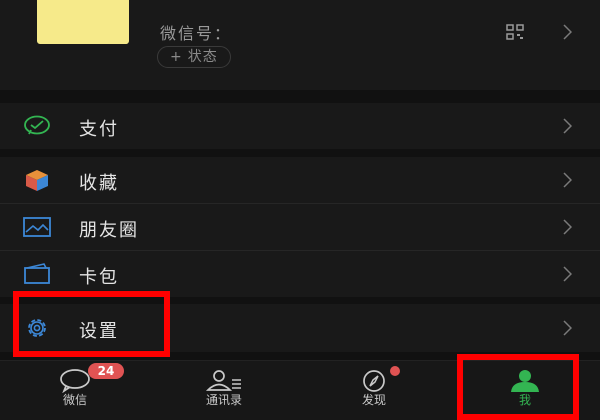  I want to click on plus-icon: +, so click(176, 57).